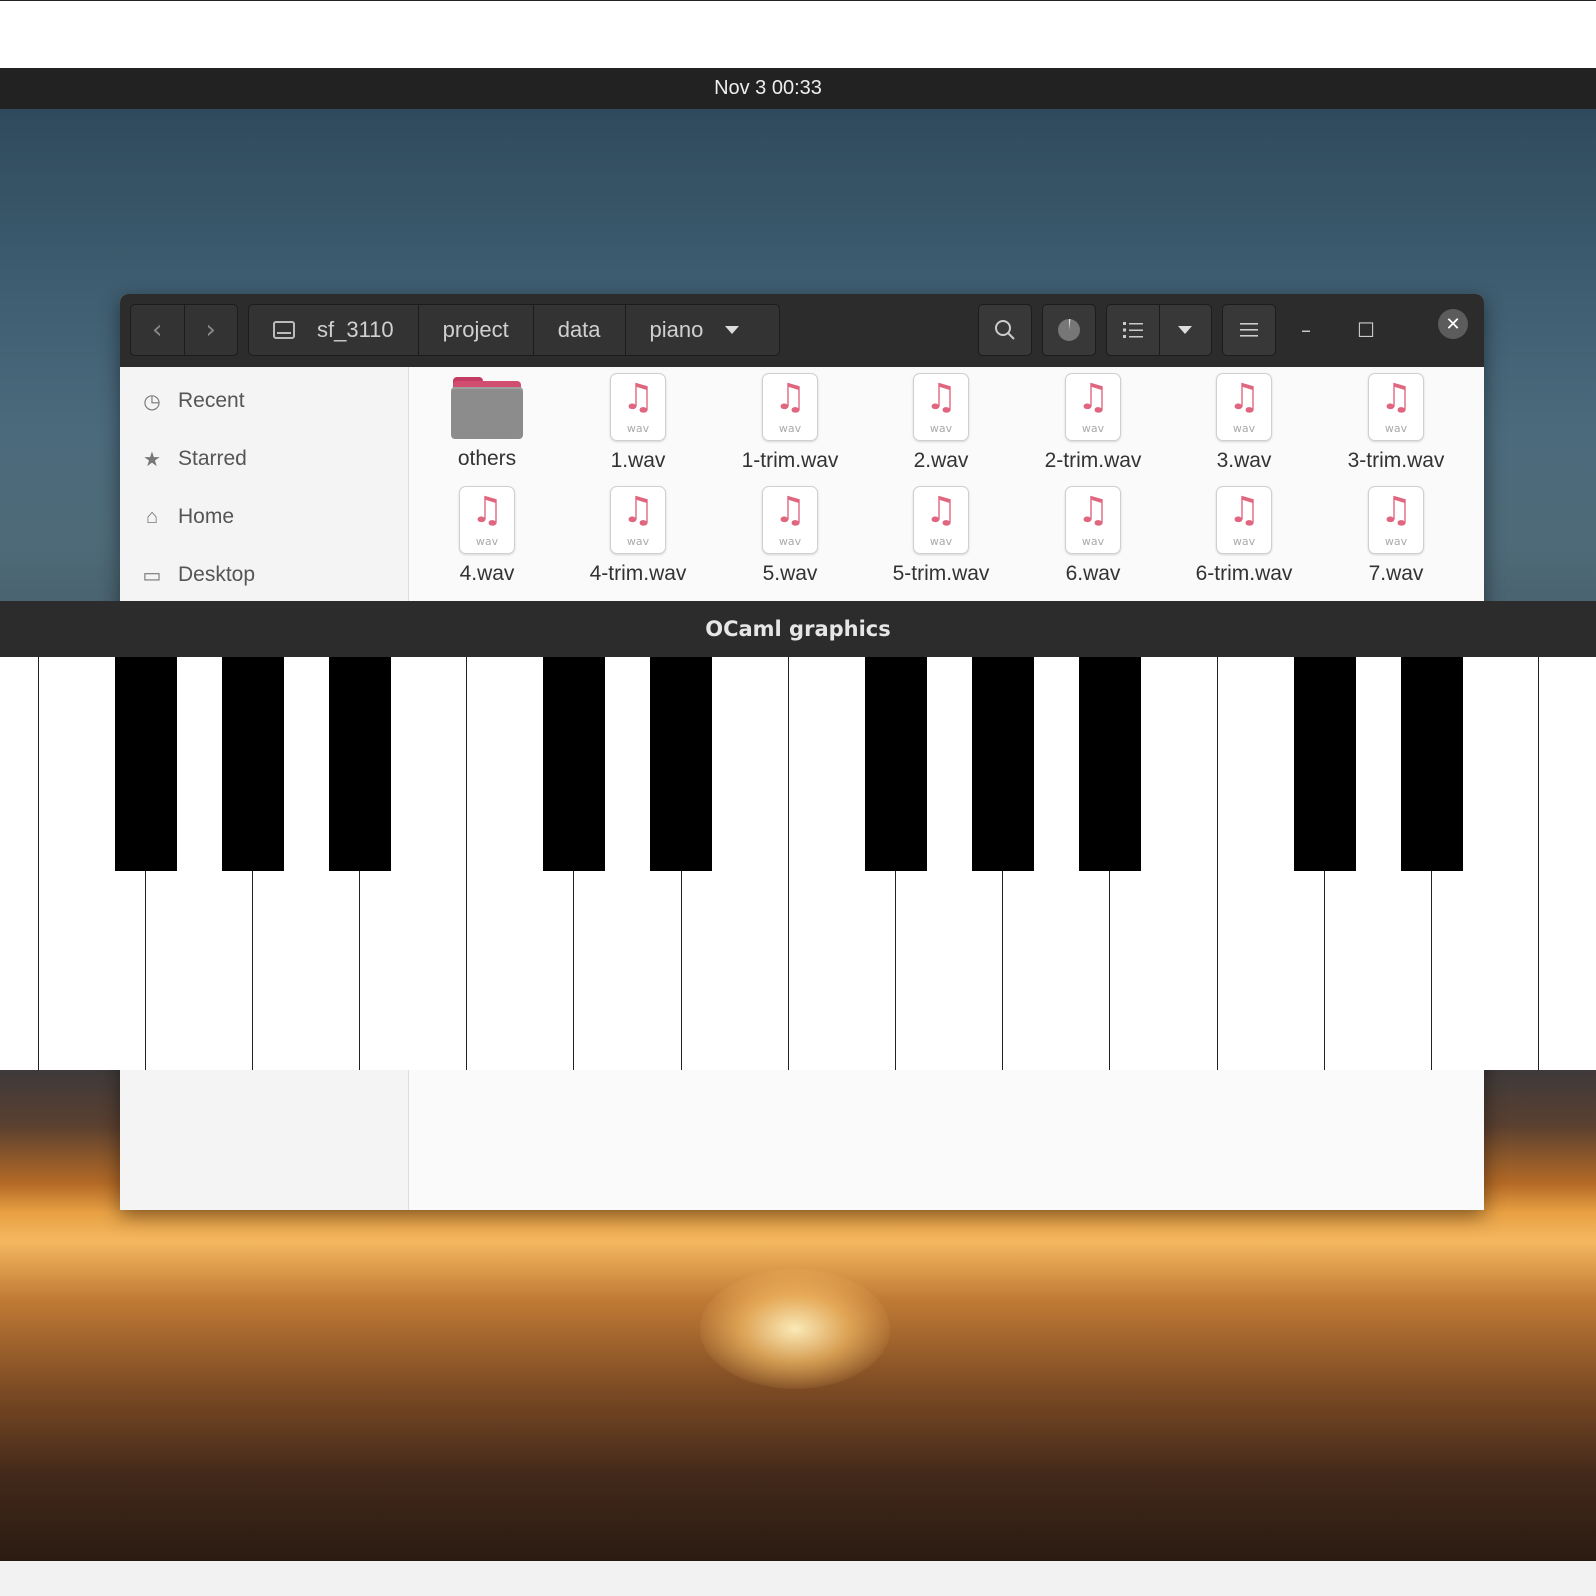 The height and width of the screenshot is (1596, 1596). What do you see at coordinates (487, 406) in the screenshot?
I see `folder-icon` at bounding box center [487, 406].